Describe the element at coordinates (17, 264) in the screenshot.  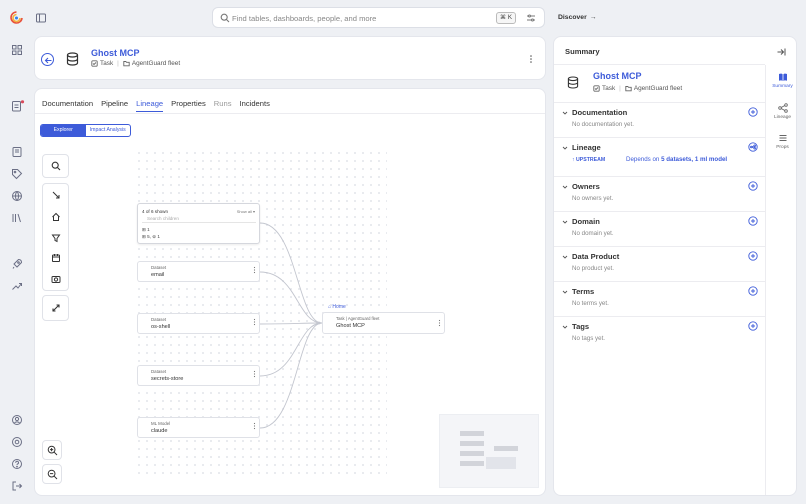
I see `rocket-icon` at that location.